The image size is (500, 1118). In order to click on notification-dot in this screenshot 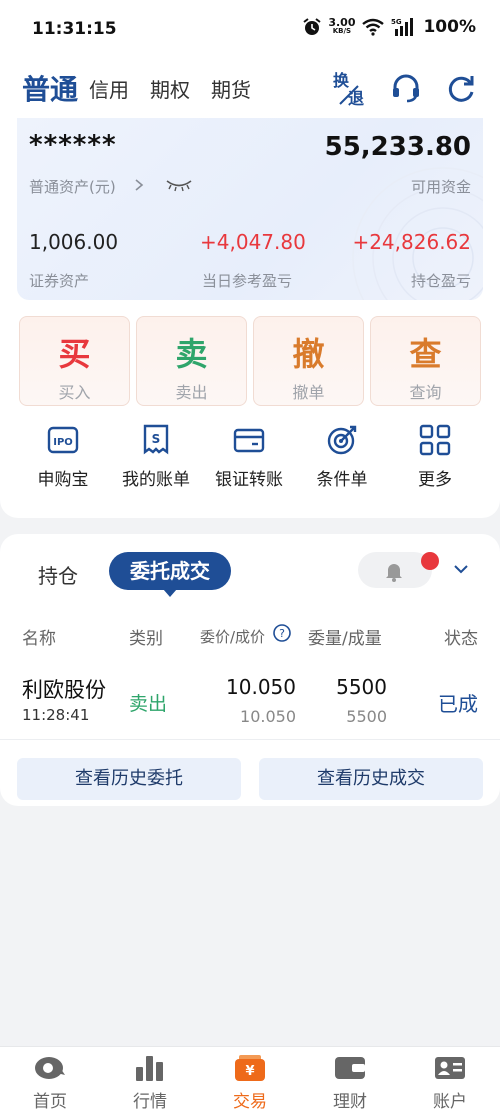, I will do `click(430, 561)`.